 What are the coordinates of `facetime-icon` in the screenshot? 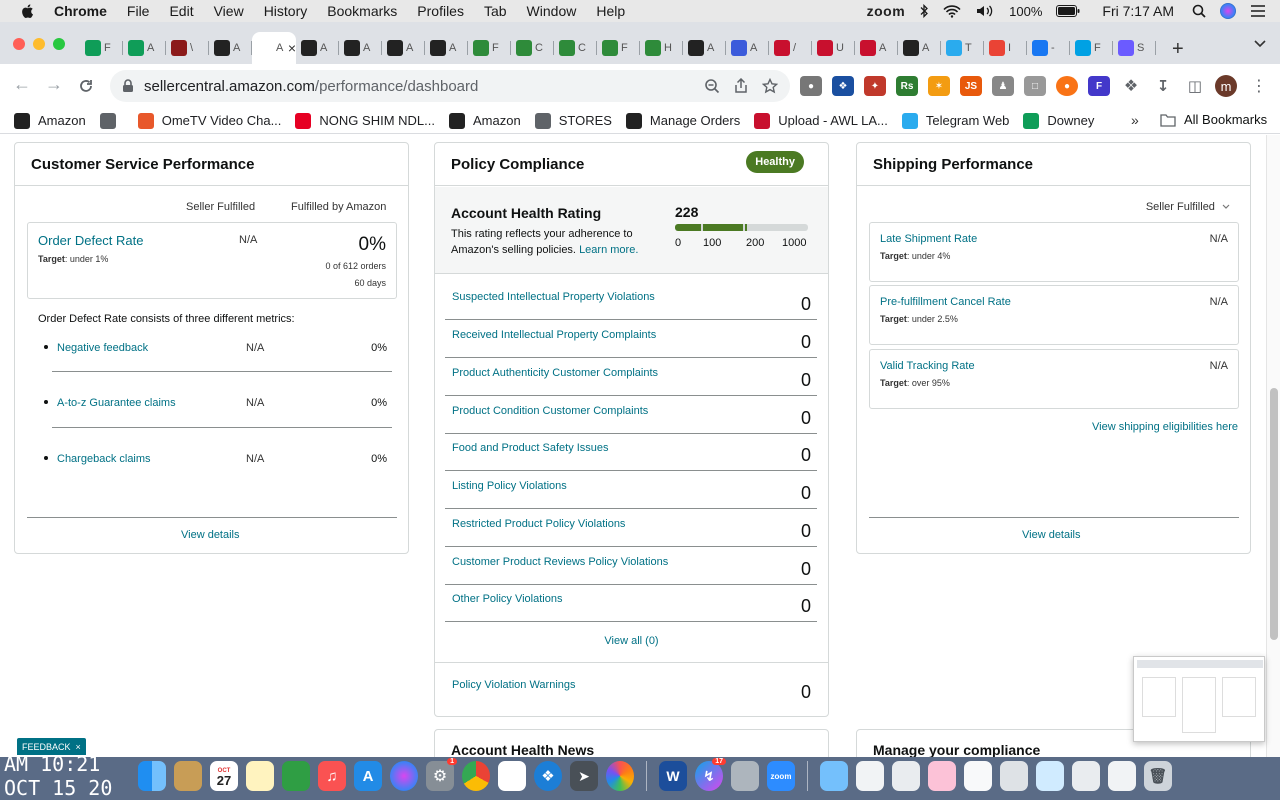 It's located at (296, 776).